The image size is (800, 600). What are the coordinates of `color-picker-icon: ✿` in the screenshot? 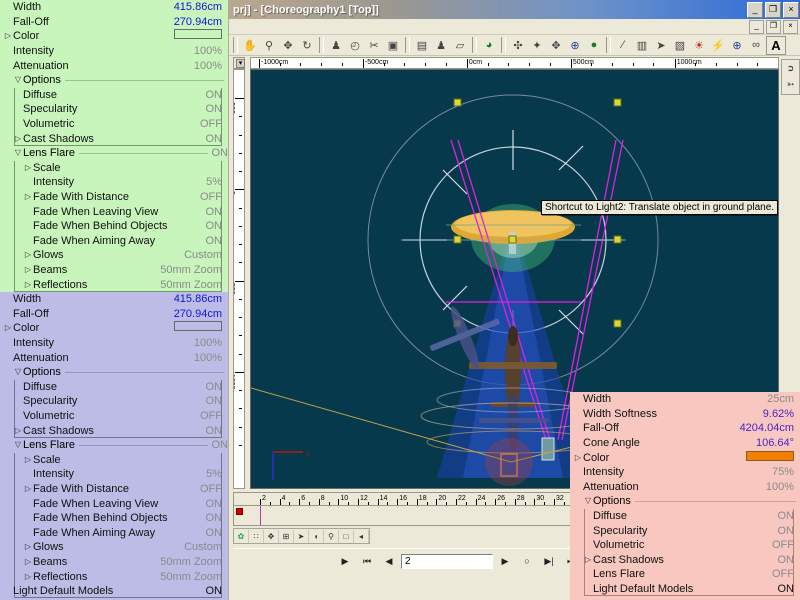 It's located at (241, 536).